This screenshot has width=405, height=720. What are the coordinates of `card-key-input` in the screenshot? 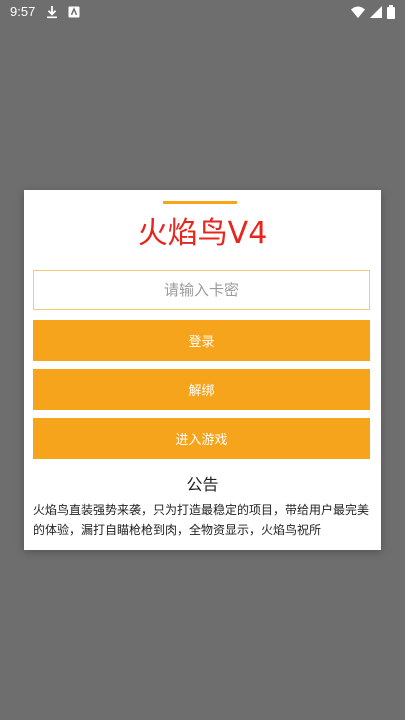 It's located at (201, 290).